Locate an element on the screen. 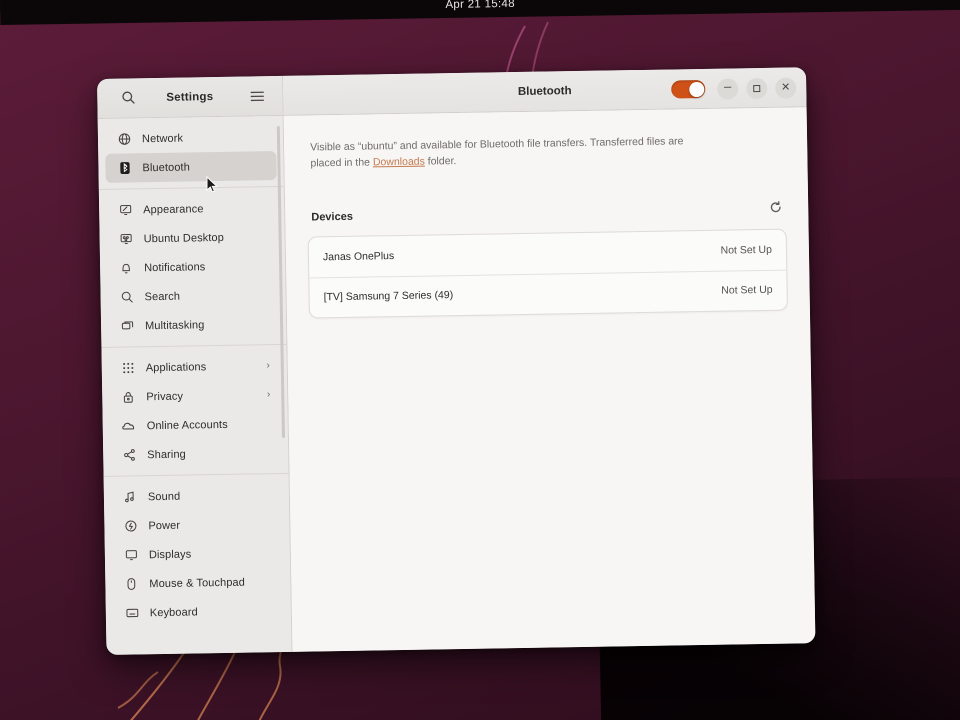 This screenshot has width=960, height=720. sidebar-label: Multitasking is located at coordinates (174, 325).